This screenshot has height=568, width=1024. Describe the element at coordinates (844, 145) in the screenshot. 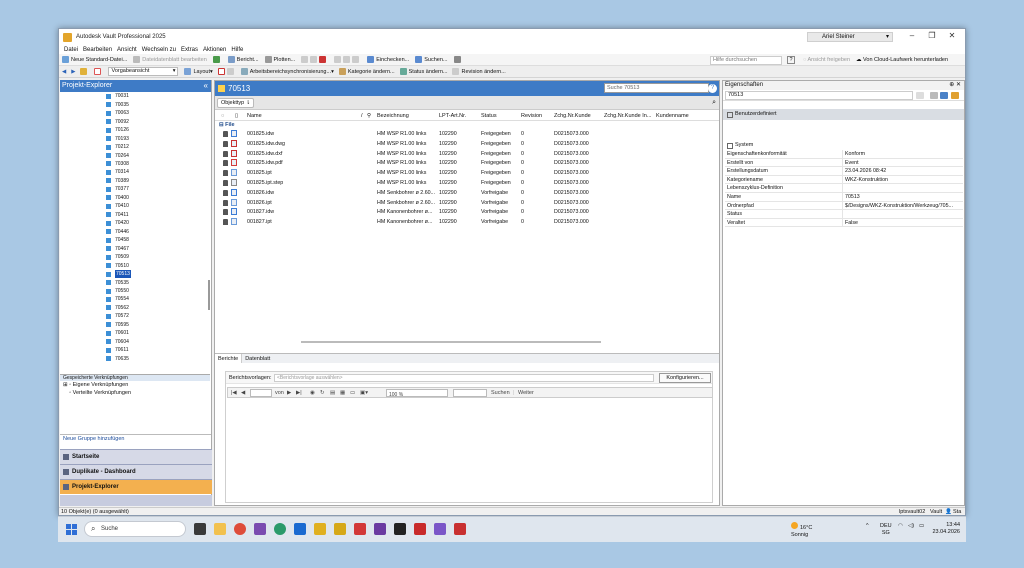

I see `system-group: System` at that location.